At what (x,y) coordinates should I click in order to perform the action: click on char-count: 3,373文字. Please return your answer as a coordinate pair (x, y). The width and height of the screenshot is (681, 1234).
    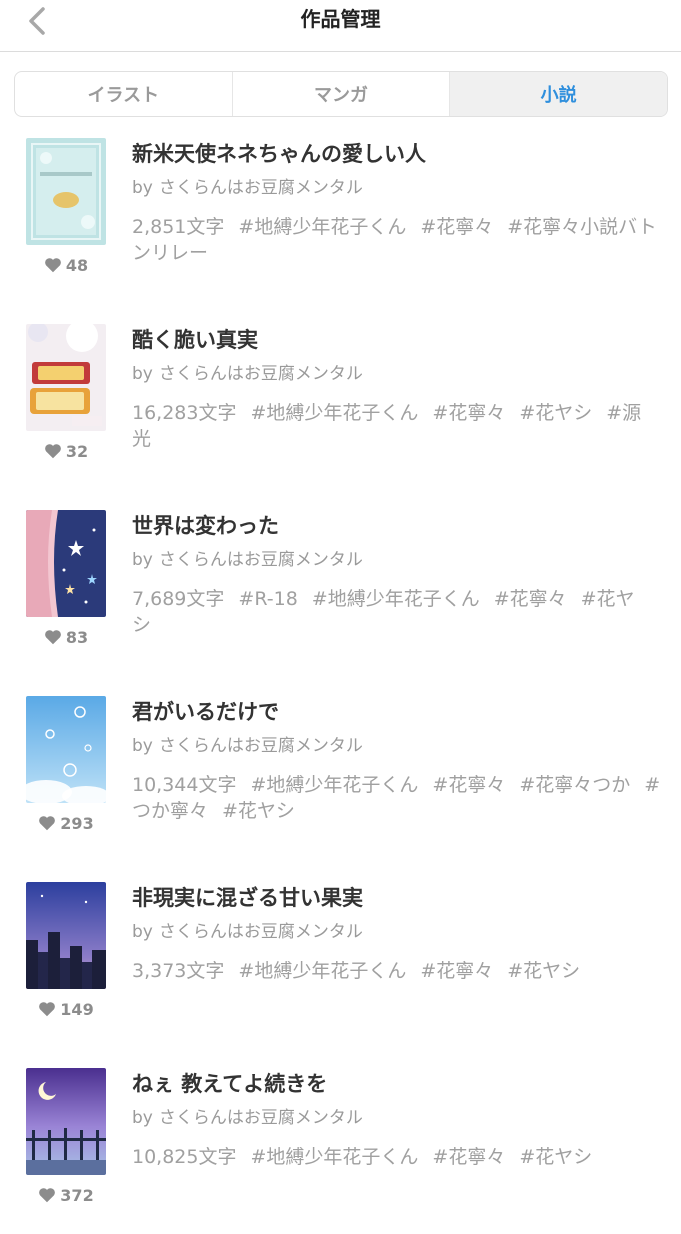
    Looking at the image, I should click on (178, 971).